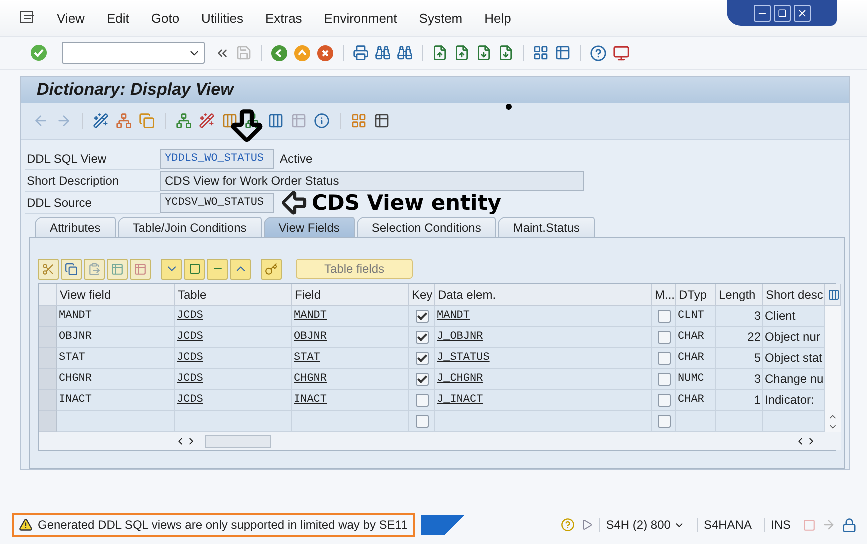 Image resolution: width=867 pixels, height=544 pixels. Describe the element at coordinates (782, 13) in the screenshot. I see `maximize-button` at that location.